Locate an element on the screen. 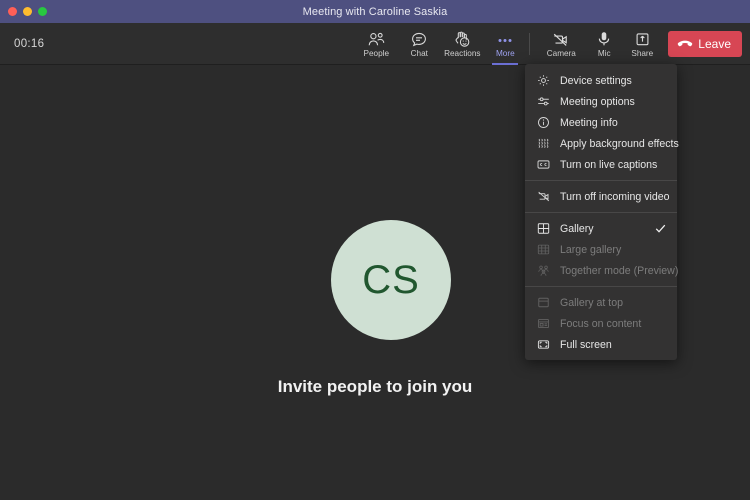  menu-item-meeting-options: Meeting options is located at coordinates (601, 101).